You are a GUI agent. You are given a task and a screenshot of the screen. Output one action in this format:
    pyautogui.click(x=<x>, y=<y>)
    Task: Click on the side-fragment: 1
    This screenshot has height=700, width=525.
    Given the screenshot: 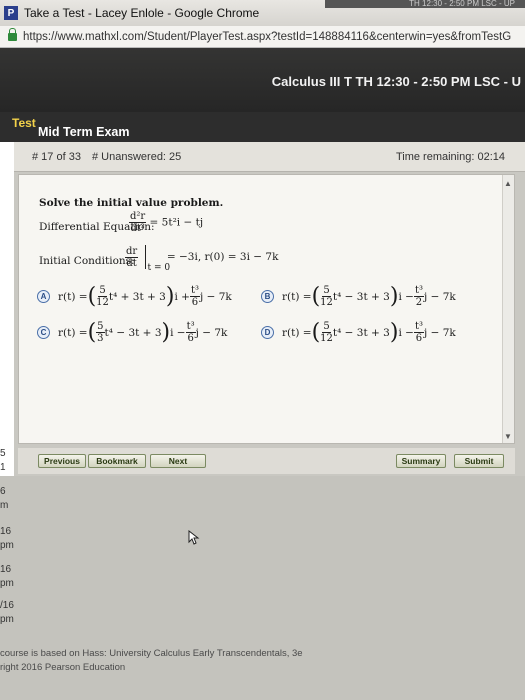 What is the action you would take?
    pyautogui.click(x=3, y=467)
    